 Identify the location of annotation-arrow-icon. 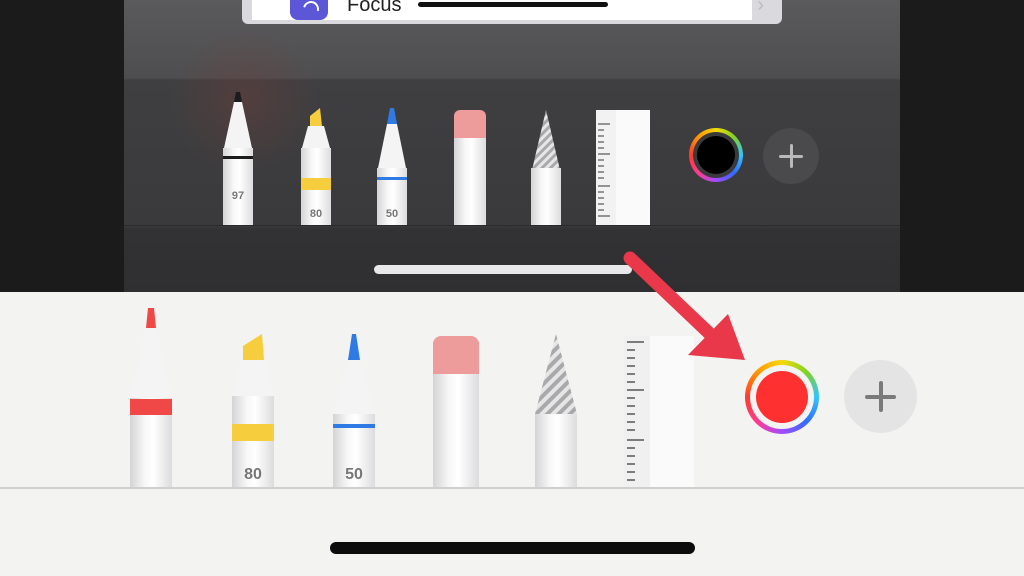
(684, 305).